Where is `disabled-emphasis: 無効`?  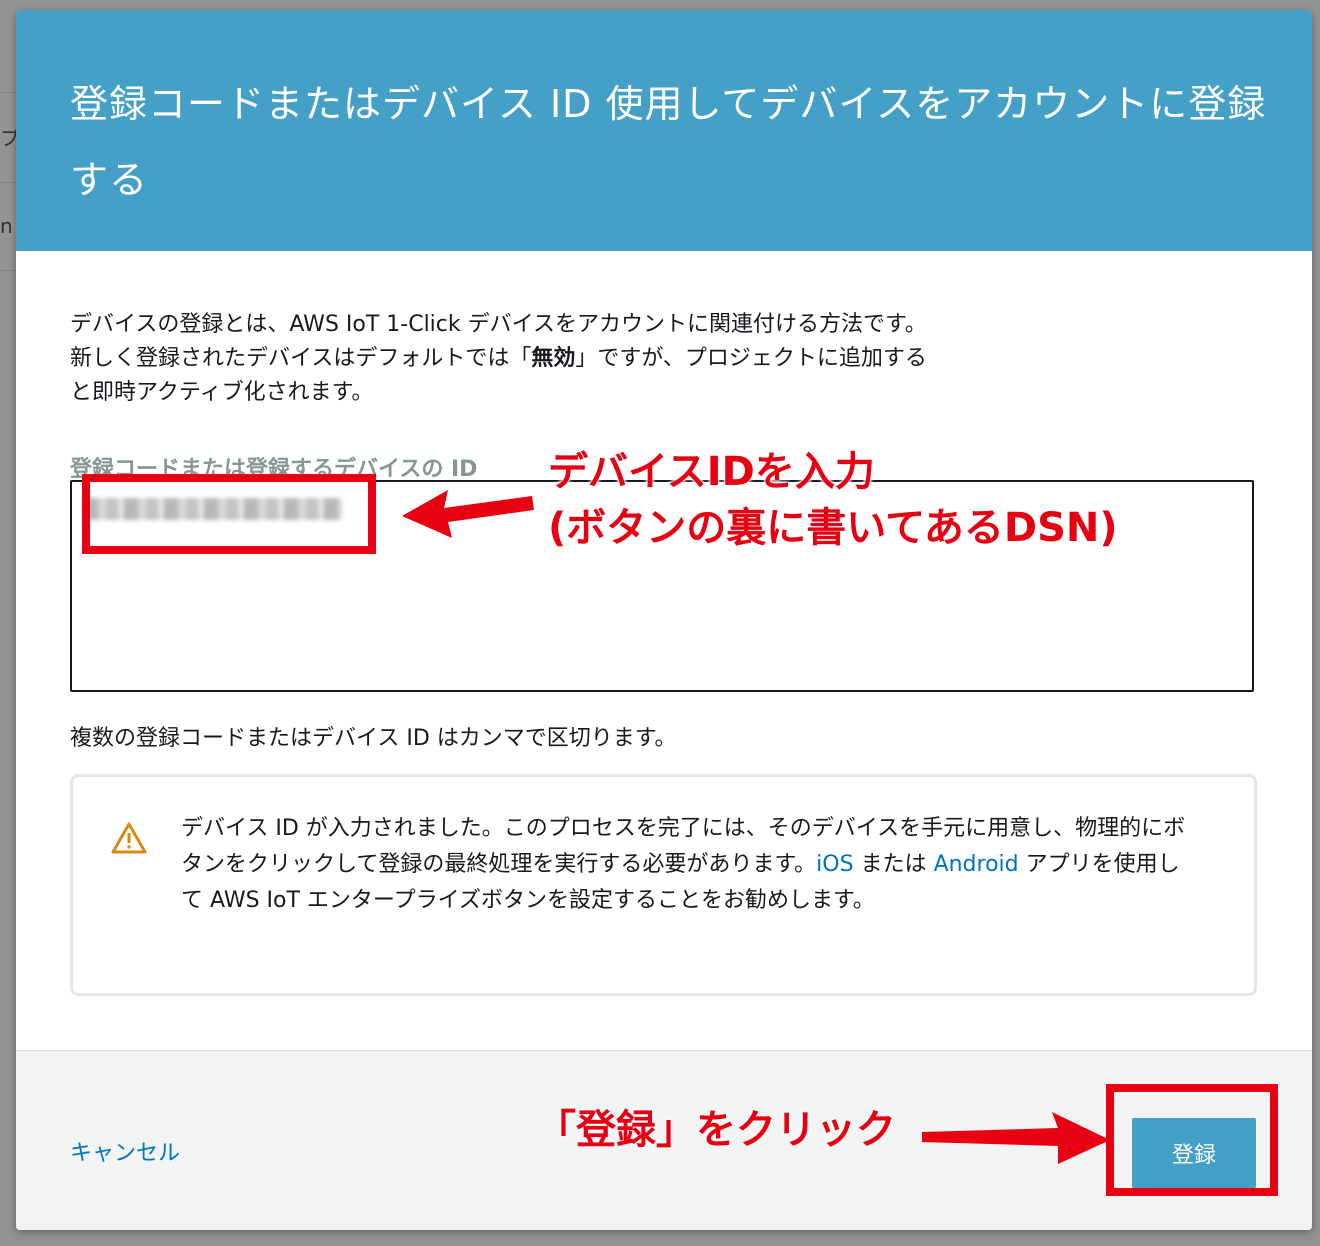 disabled-emphasis: 無効 is located at coordinates (553, 358).